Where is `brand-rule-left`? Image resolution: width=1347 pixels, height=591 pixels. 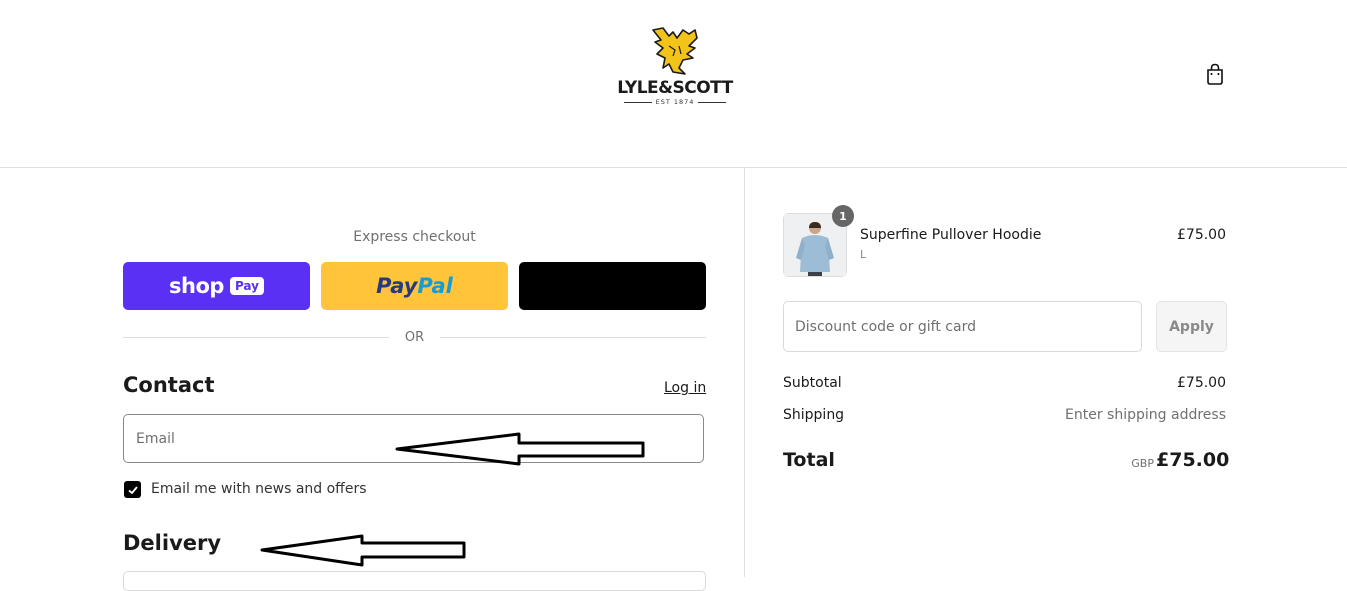
brand-rule-left is located at coordinates (637, 102).